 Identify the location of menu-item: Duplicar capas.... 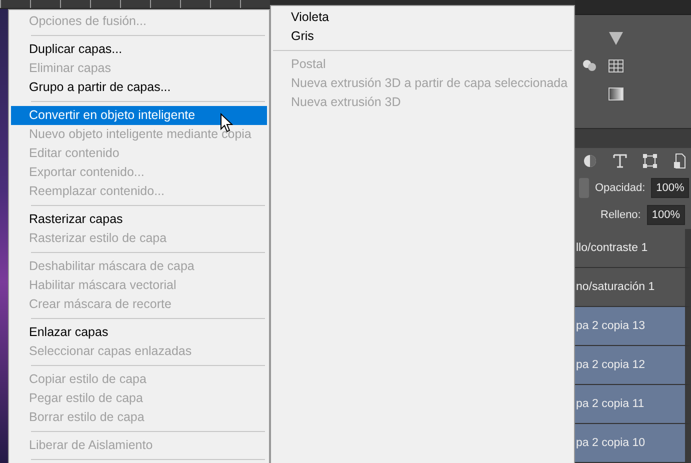
(139, 49).